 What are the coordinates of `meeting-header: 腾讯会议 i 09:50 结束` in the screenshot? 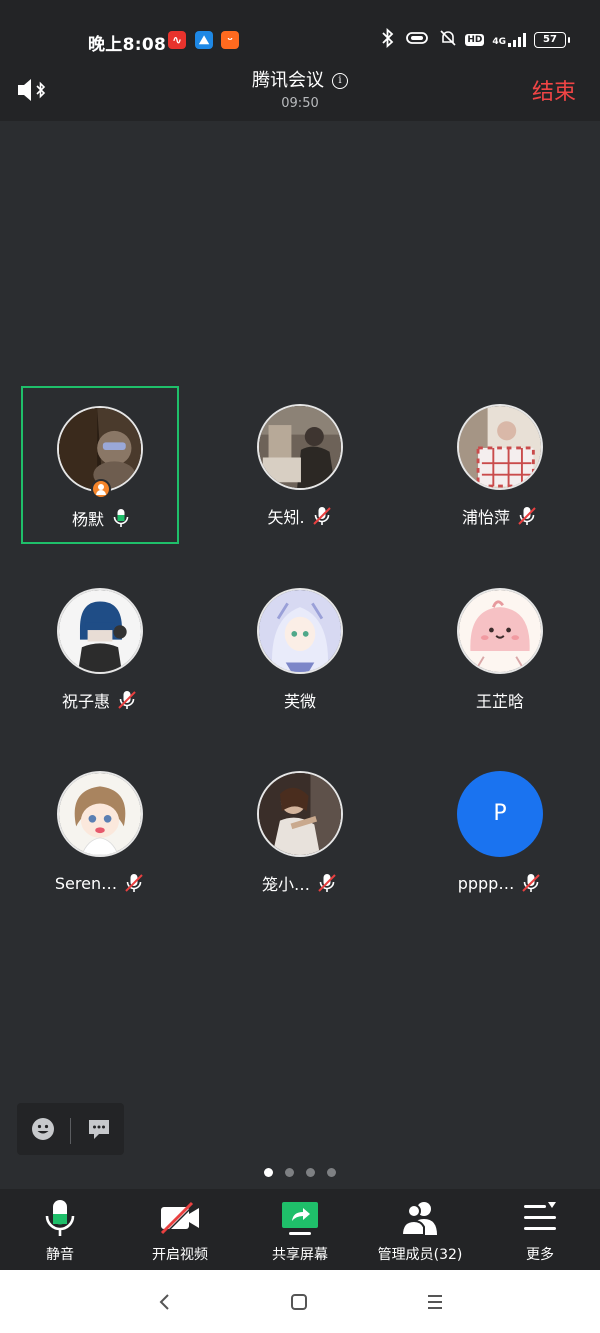 It's located at (300, 89).